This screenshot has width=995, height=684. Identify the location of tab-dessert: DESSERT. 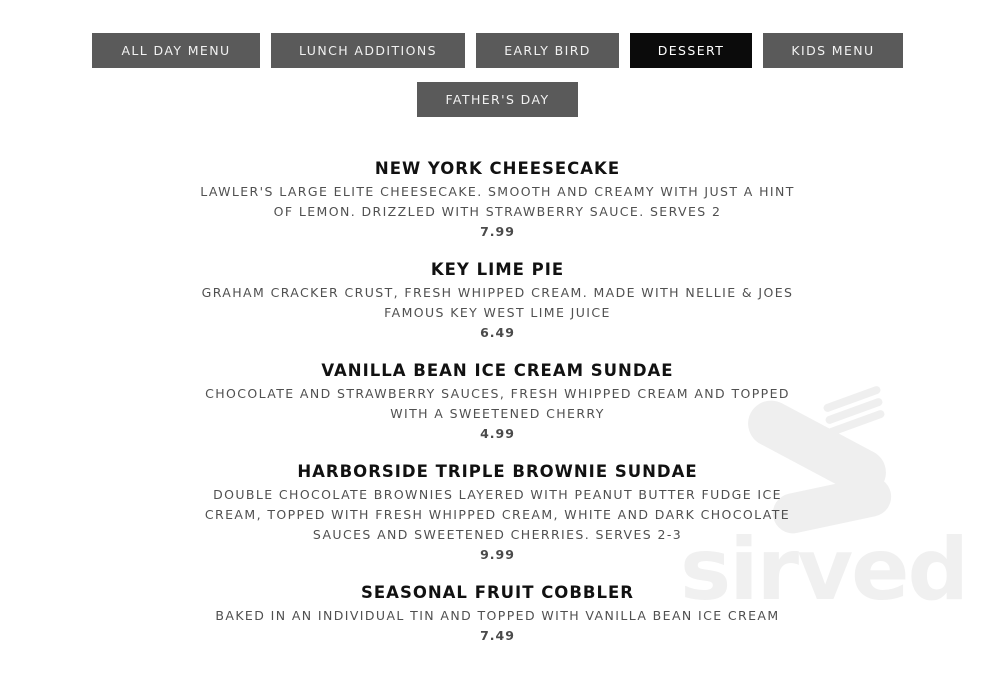
(691, 50).